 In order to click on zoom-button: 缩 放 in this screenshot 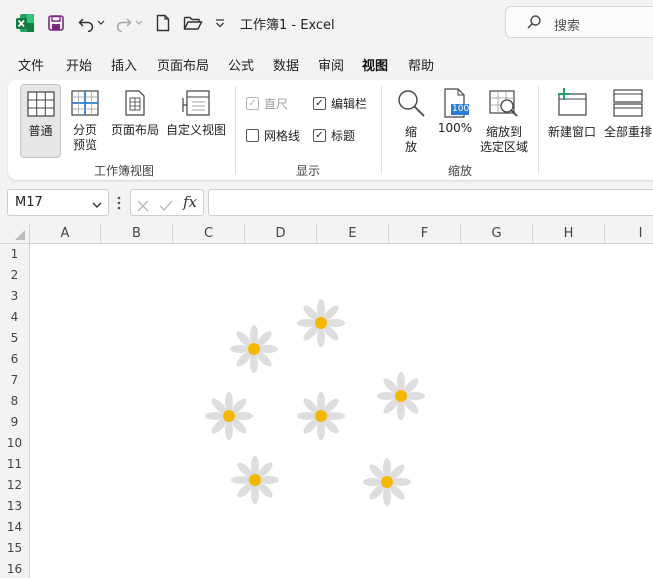, I will do `click(411, 121)`.